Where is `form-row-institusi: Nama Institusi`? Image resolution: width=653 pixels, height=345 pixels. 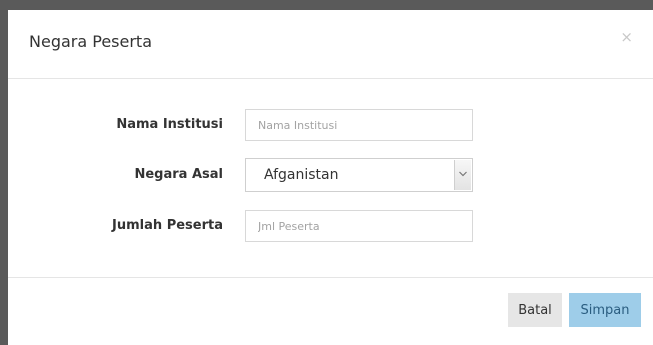 form-row-institusi: Nama Institusi is located at coordinates (330, 125).